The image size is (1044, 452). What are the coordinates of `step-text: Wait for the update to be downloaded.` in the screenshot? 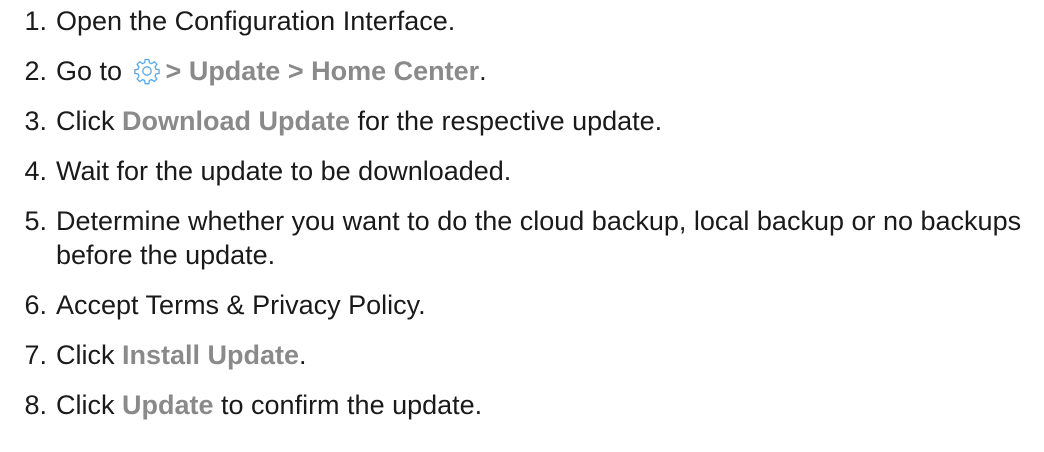 It's located at (543, 171).